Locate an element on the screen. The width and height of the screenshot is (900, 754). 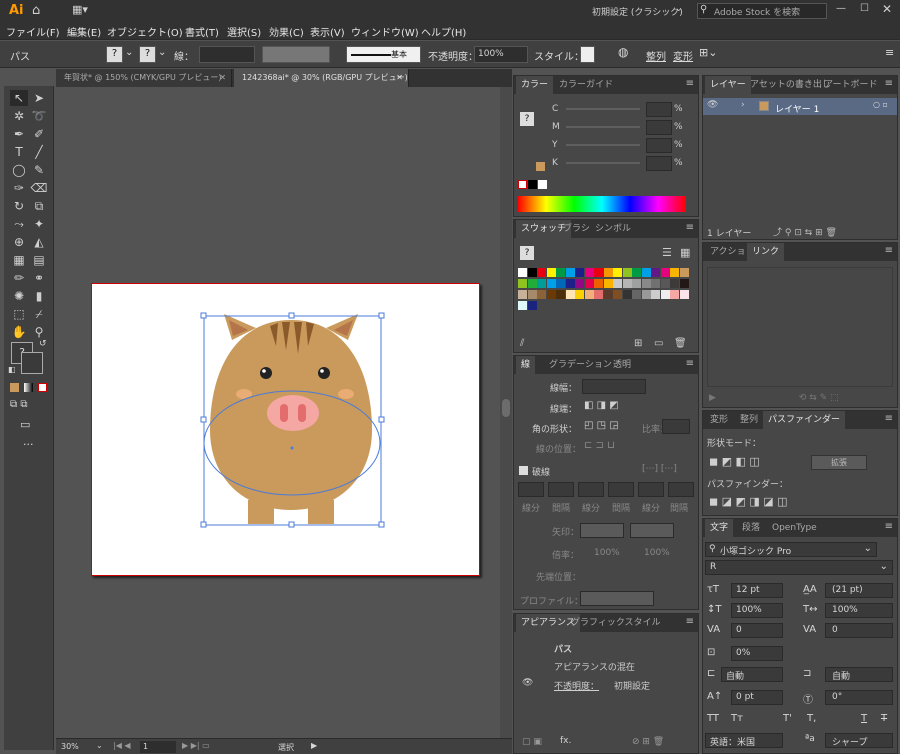
font-family-field: ⚲ 小塚ゴシック Pro ⌄ is located at coordinates (791, 549).